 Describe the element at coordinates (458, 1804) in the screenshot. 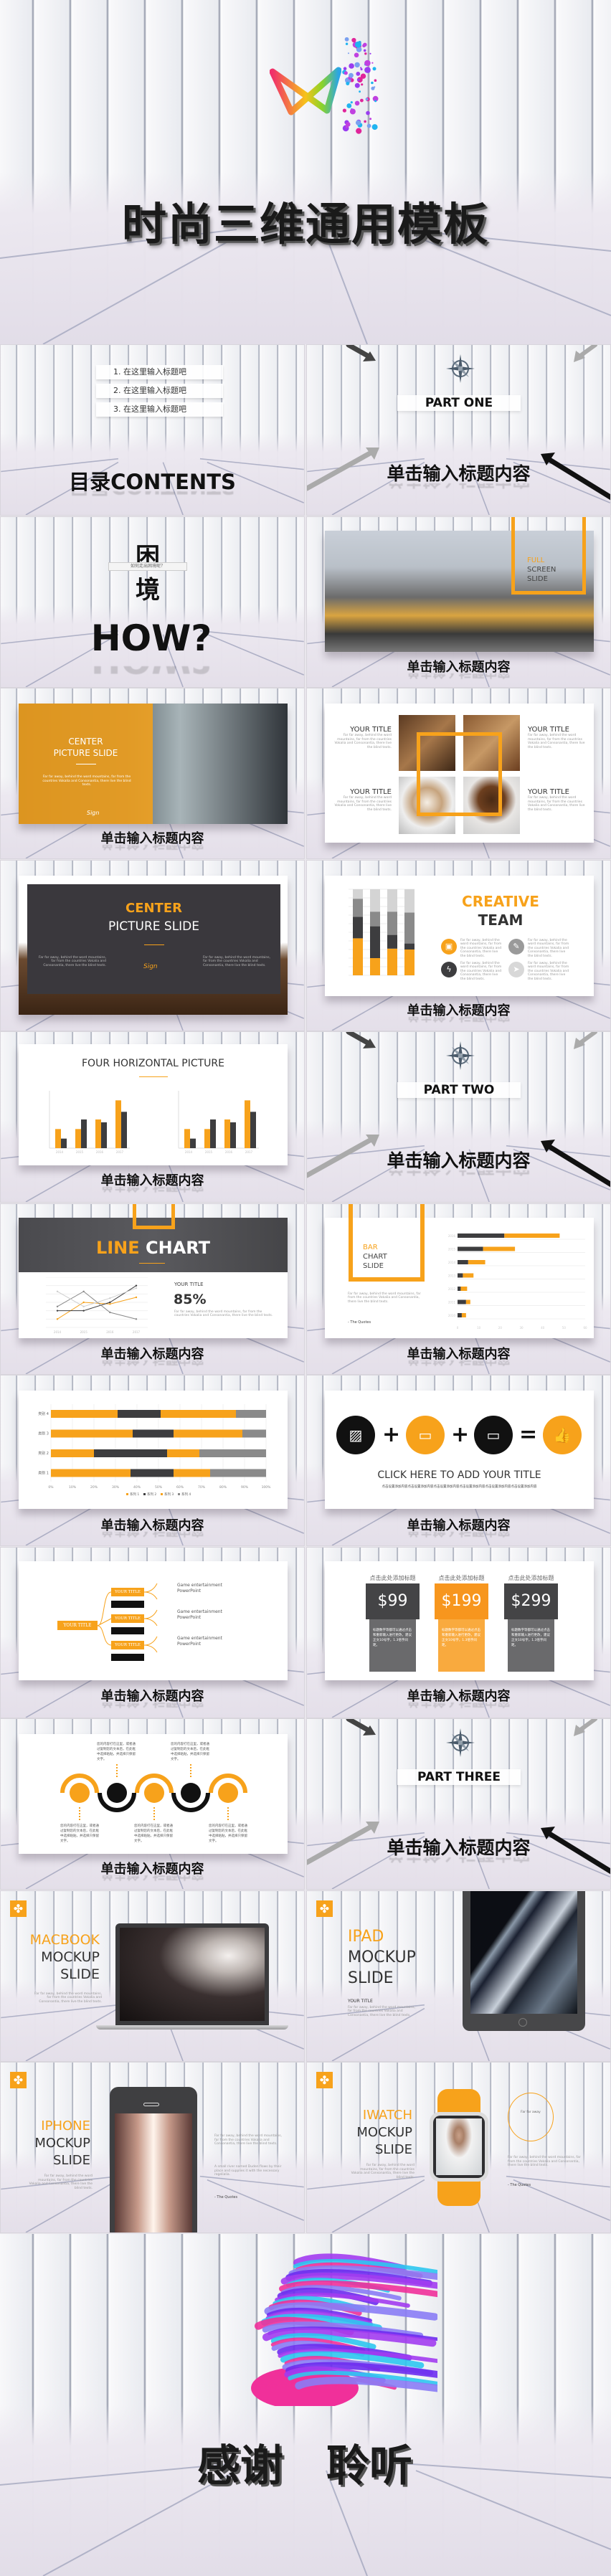

I see `slide-part-three: PART THREE 单击输入标题内容 单击输入标题内容` at that location.